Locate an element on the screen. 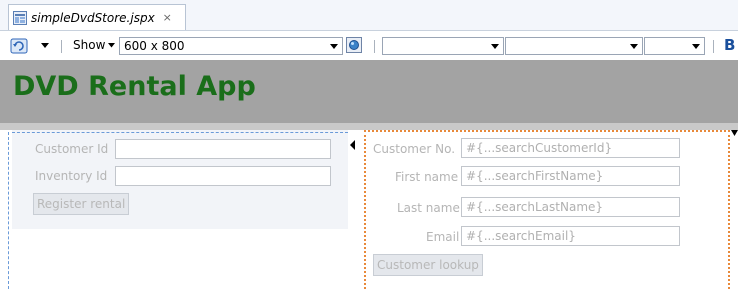 This screenshot has height=289, width=738. inventory-id-label: Inventory Id is located at coordinates (71, 176).